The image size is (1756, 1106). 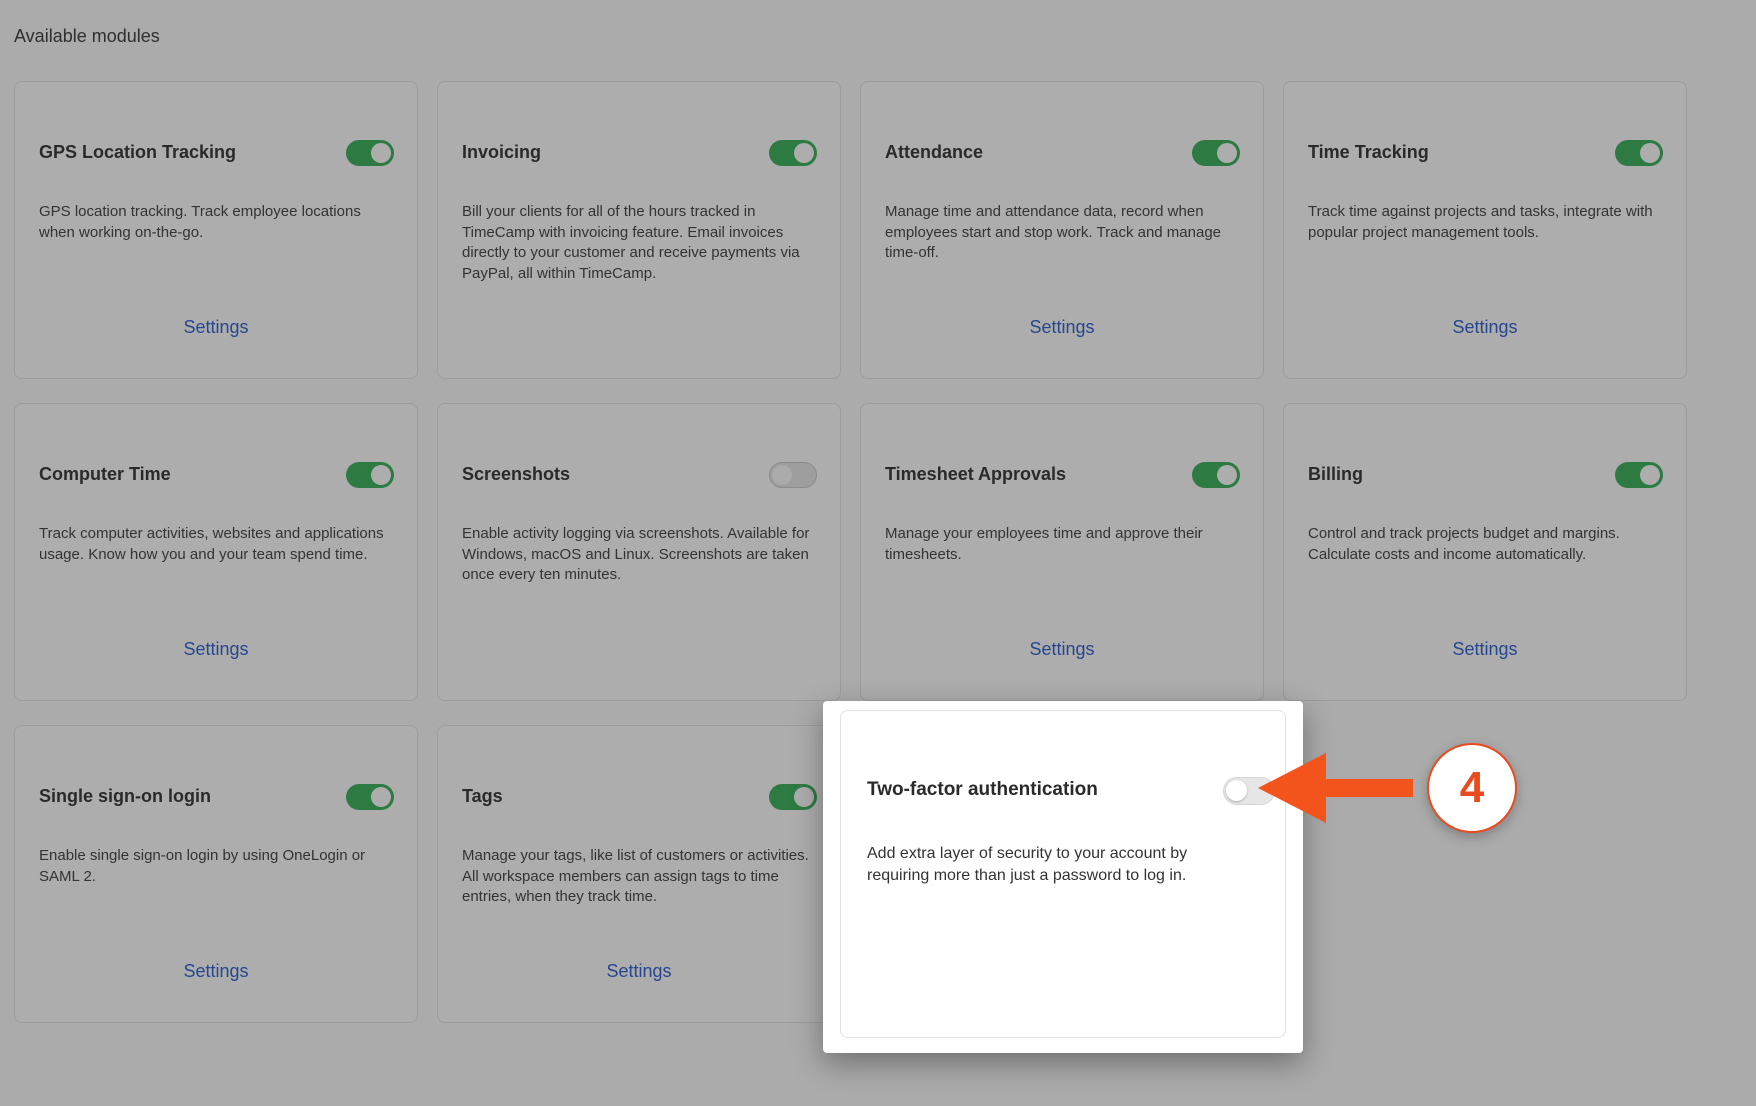 I want to click on module-title: Computer Time, so click(x=105, y=474).